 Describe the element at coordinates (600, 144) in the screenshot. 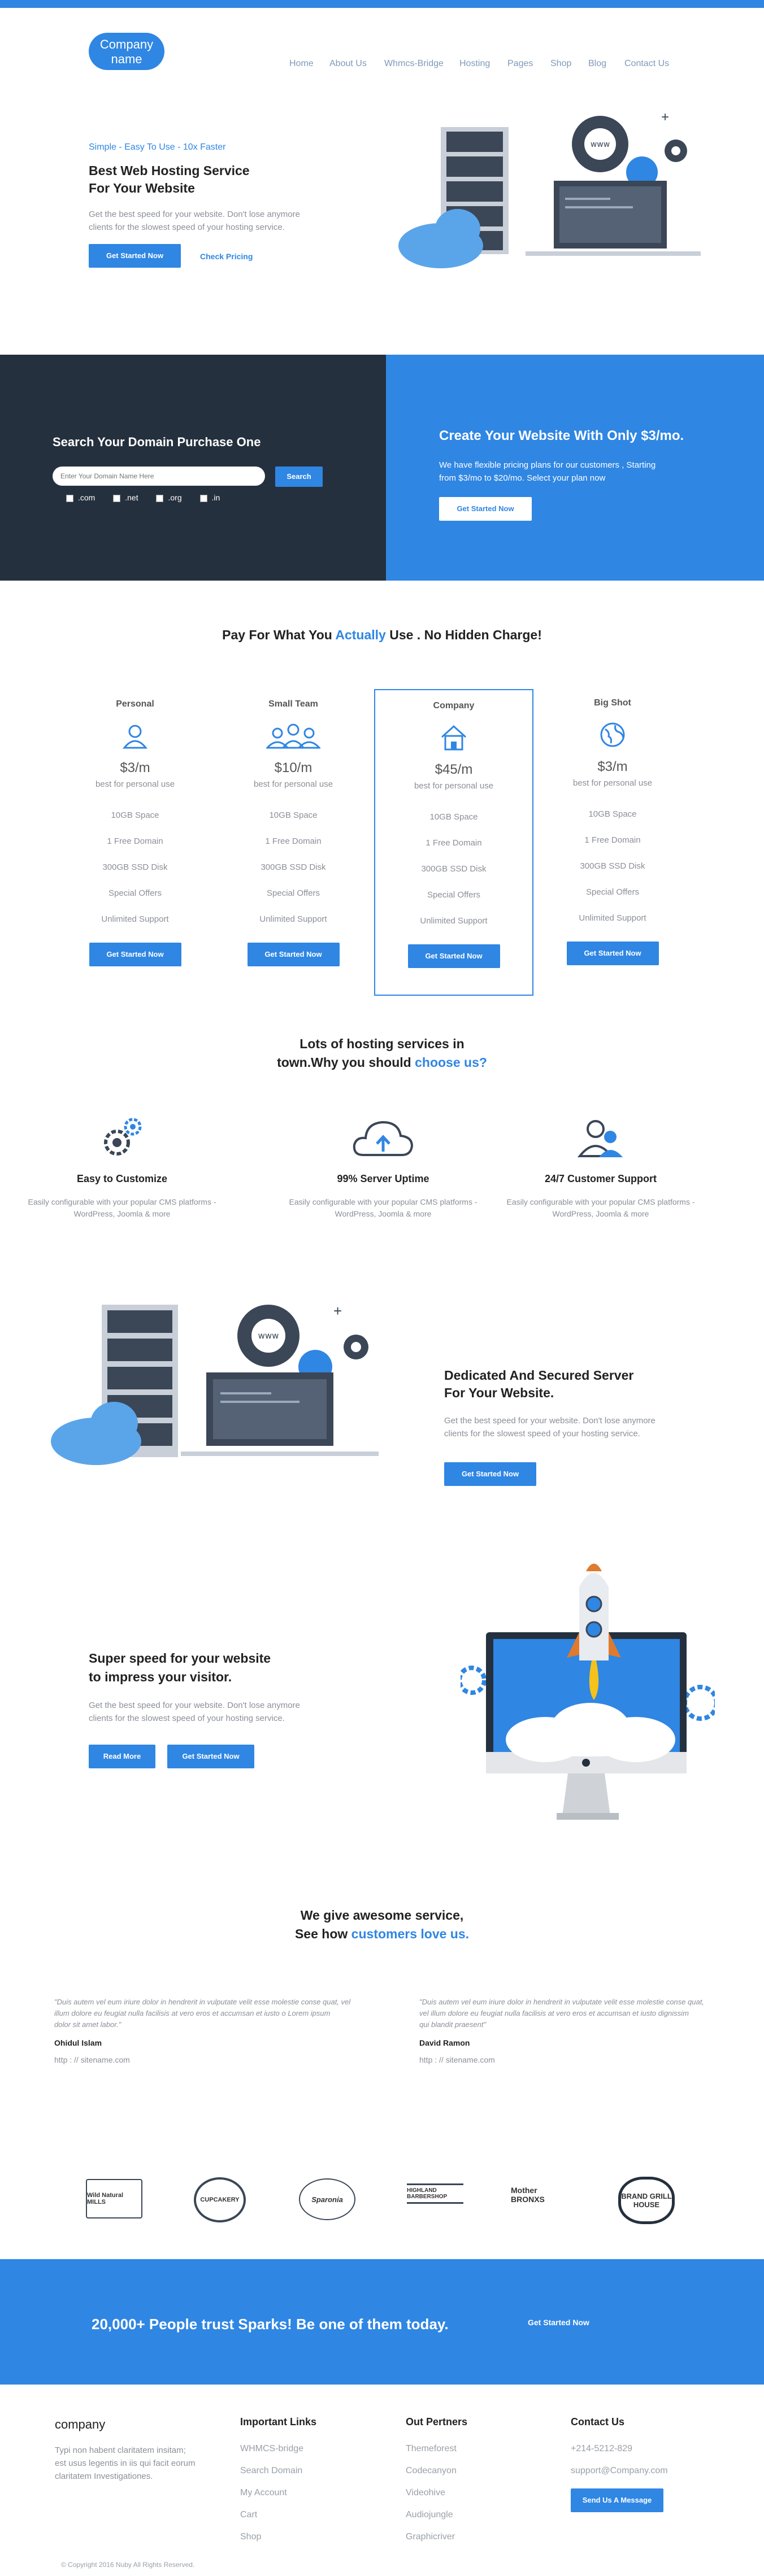

I see `svg-text: www` at that location.